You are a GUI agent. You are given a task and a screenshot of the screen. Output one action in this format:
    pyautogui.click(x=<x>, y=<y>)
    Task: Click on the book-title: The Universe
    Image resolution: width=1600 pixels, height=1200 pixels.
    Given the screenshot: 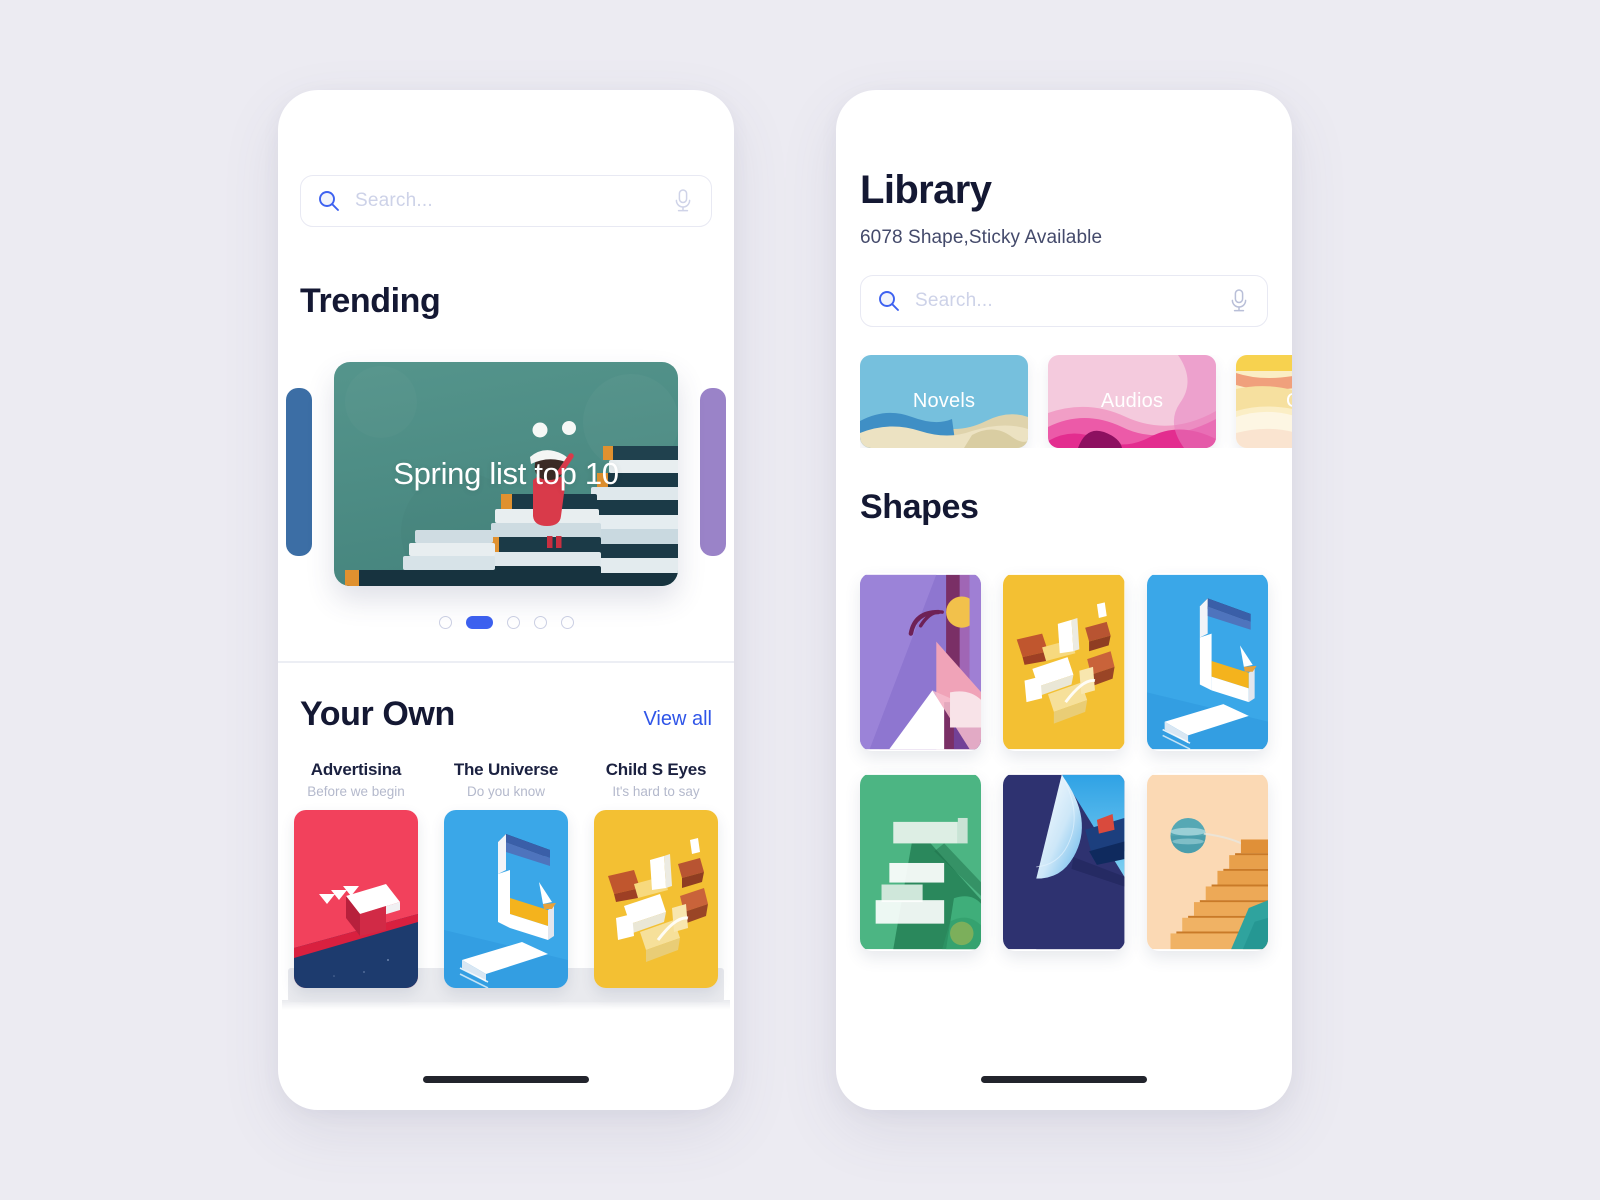 What is the action you would take?
    pyautogui.click(x=506, y=769)
    